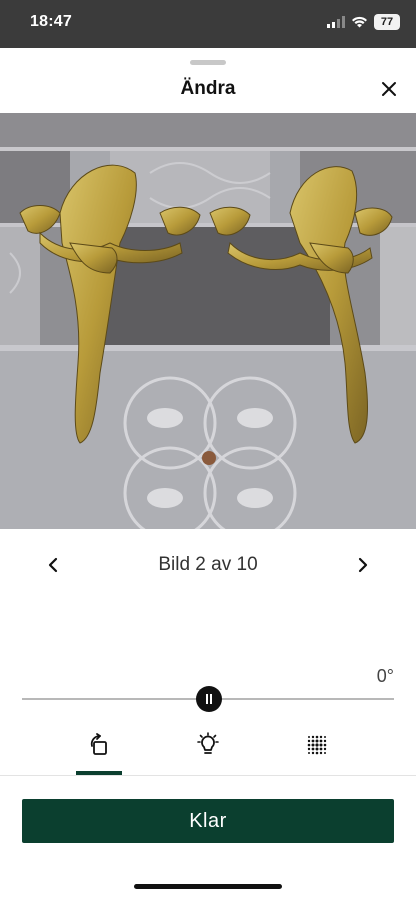  Describe the element at coordinates (389, 89) in the screenshot. I see `close-icon` at that location.